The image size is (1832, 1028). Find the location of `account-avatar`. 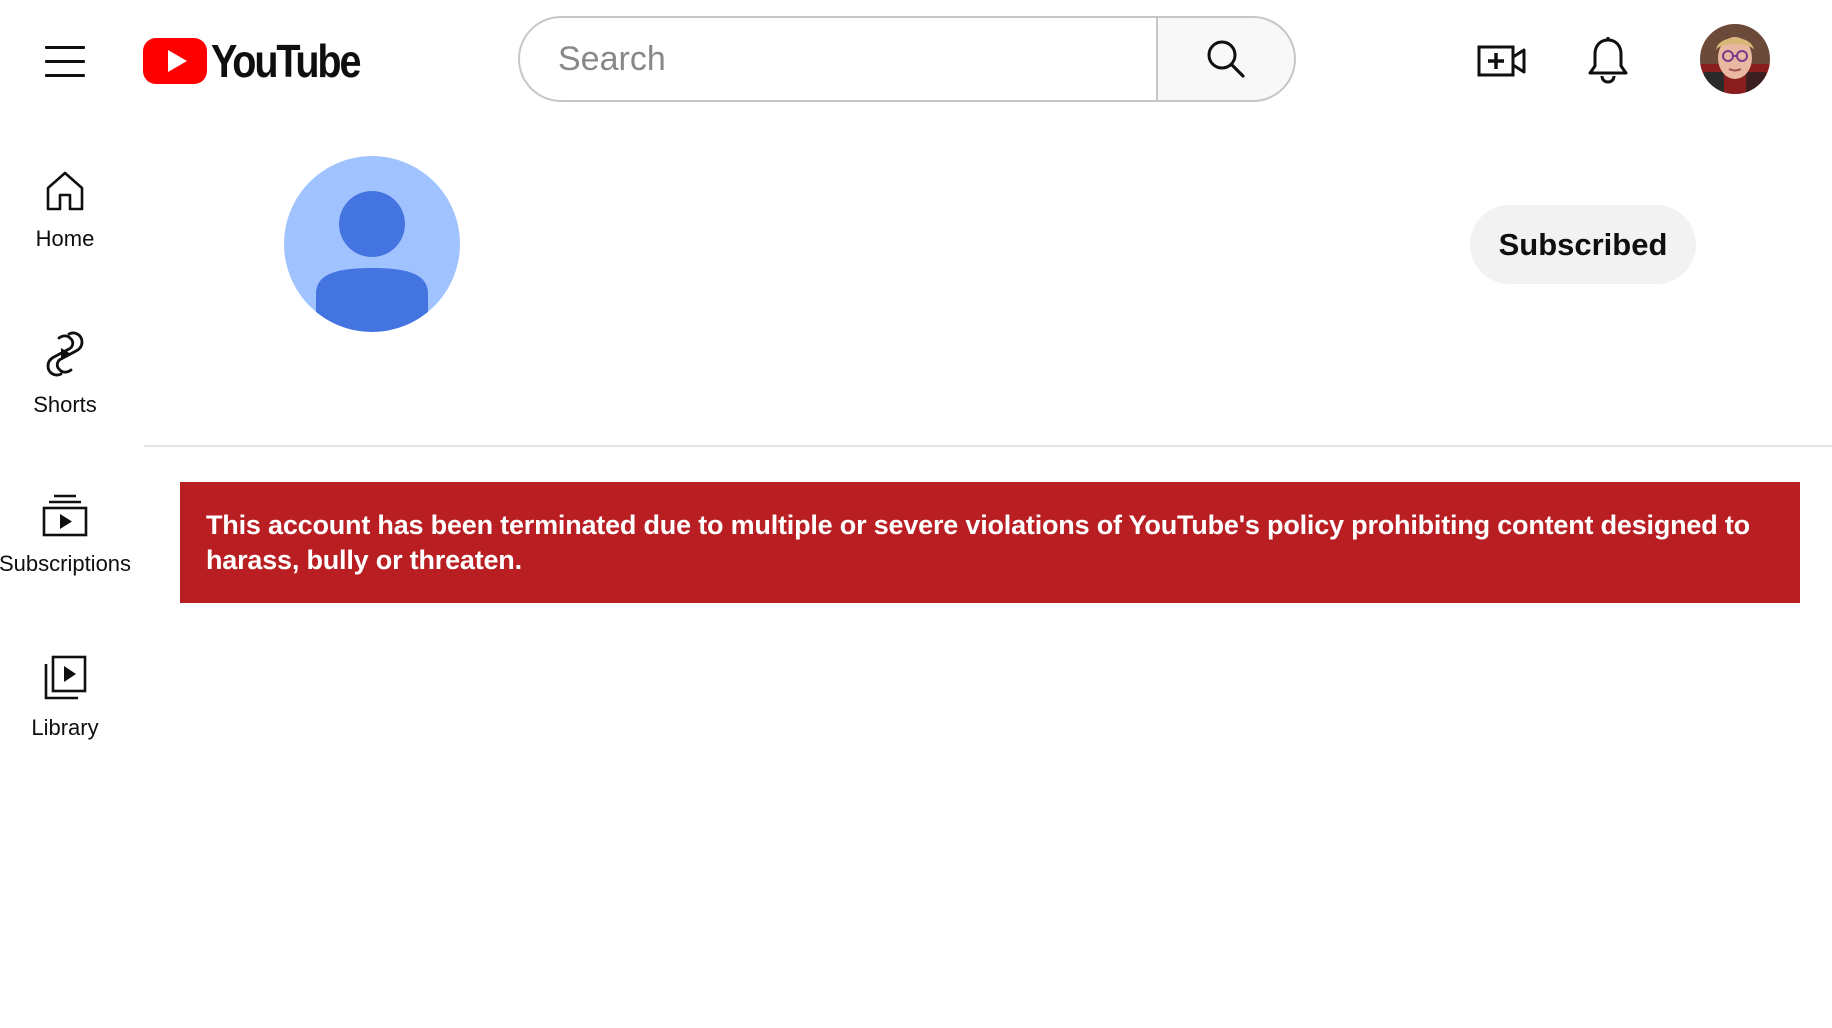

account-avatar is located at coordinates (1735, 59).